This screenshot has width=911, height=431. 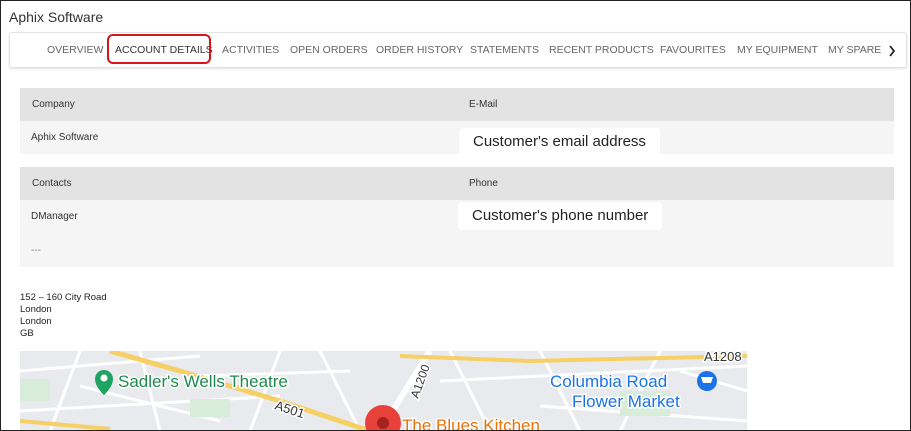 What do you see at coordinates (707, 381) in the screenshot?
I see `market-poi-icon` at bounding box center [707, 381].